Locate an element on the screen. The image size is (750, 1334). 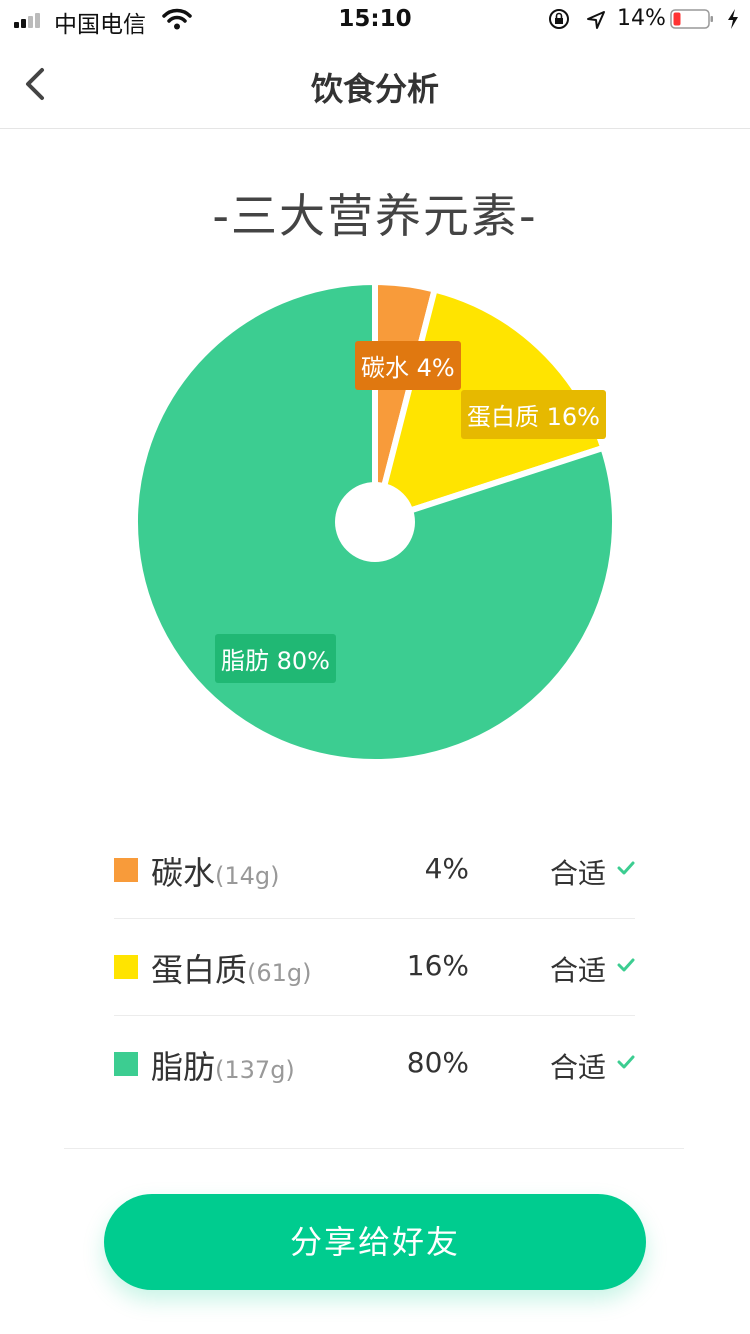
share-to-friends-button: 分享给好友 is located at coordinates (375, 1242).